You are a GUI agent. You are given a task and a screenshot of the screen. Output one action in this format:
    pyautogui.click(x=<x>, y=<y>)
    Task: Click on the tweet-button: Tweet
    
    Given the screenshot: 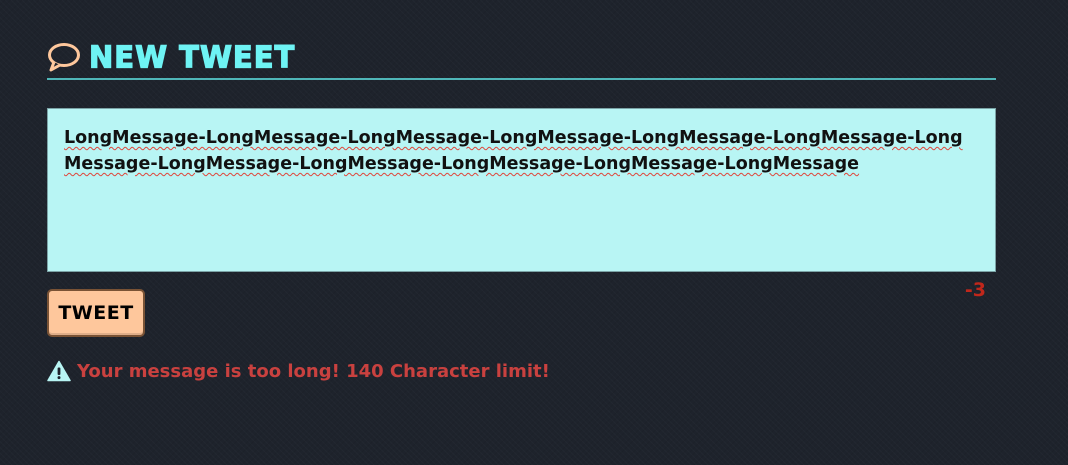 What is the action you would take?
    pyautogui.click(x=96, y=313)
    